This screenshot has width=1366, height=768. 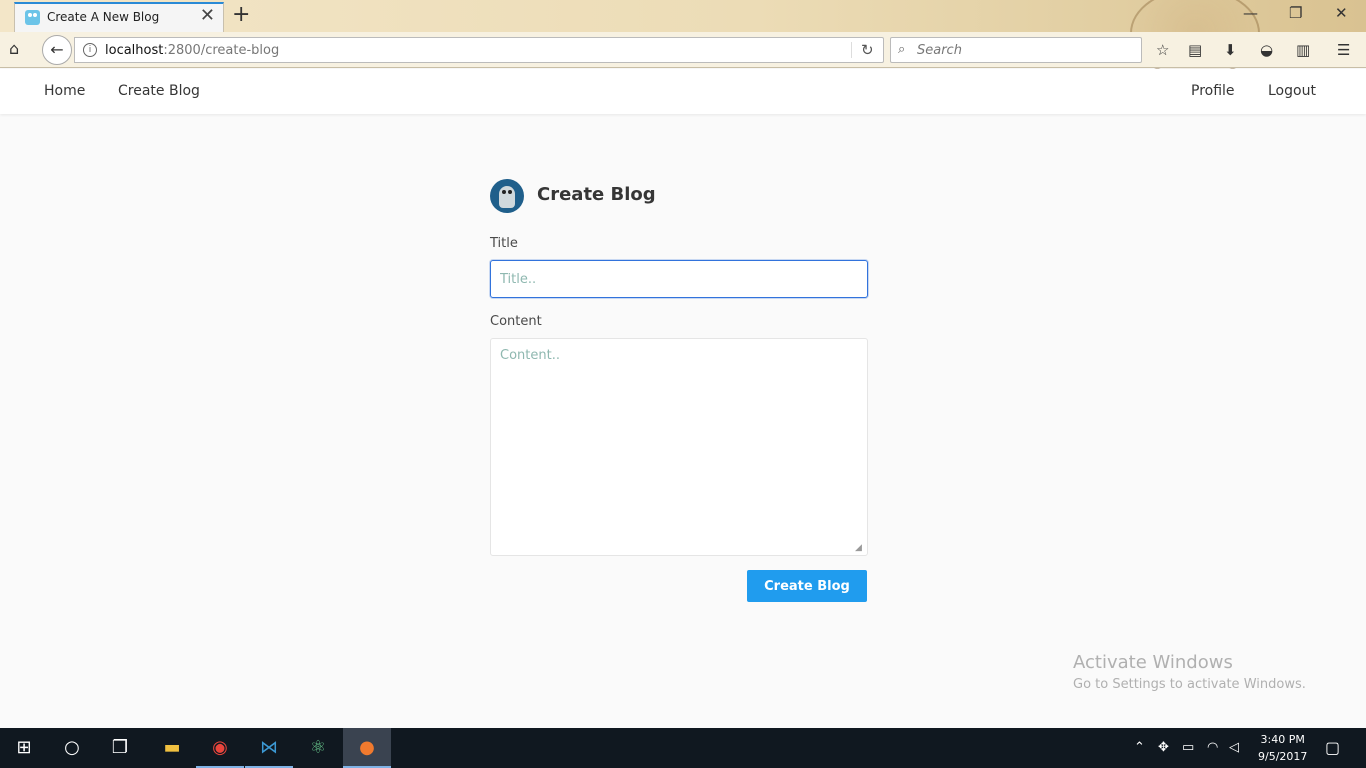 I want to click on gopher-favicon-icon, so click(x=32, y=17).